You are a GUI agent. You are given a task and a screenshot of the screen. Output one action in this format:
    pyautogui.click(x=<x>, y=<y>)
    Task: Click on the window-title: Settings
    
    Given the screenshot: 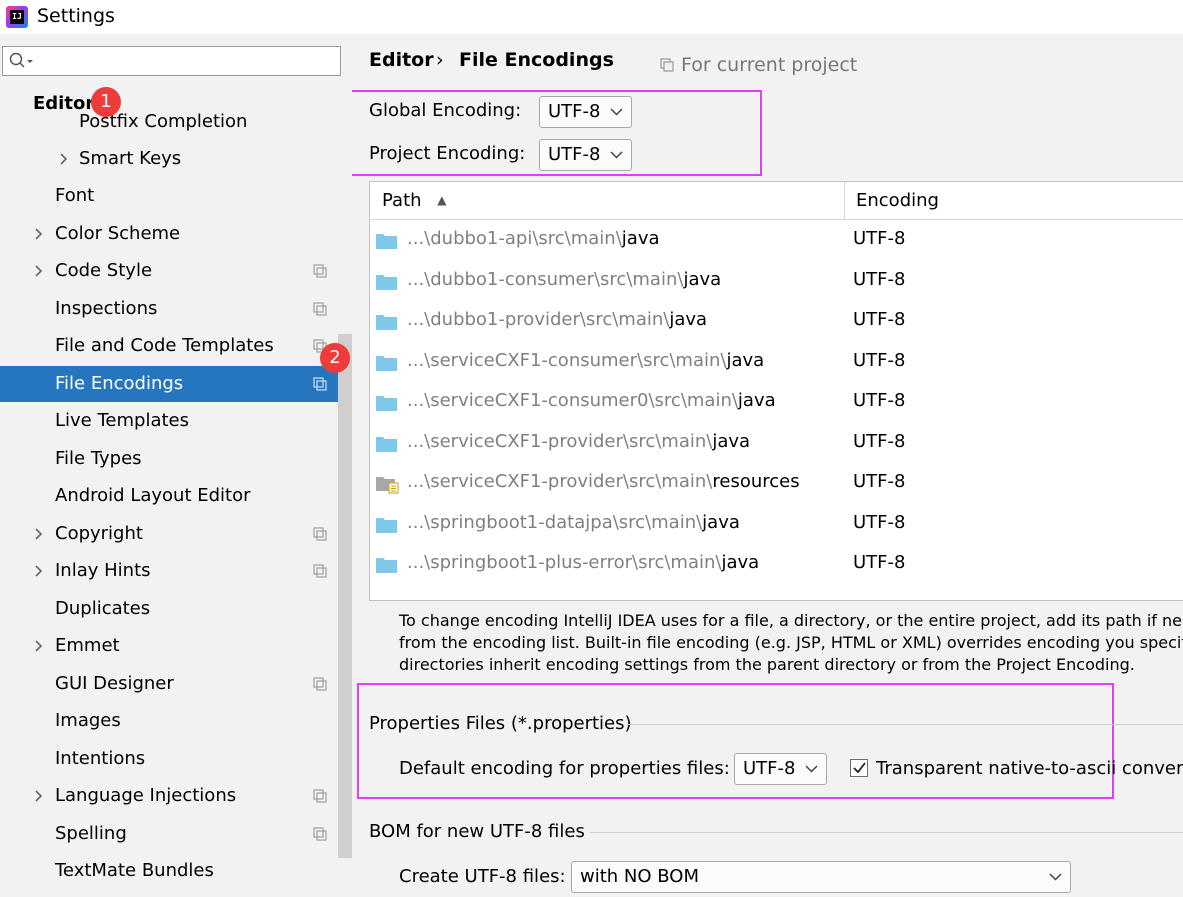 What is the action you would take?
    pyautogui.click(x=76, y=16)
    